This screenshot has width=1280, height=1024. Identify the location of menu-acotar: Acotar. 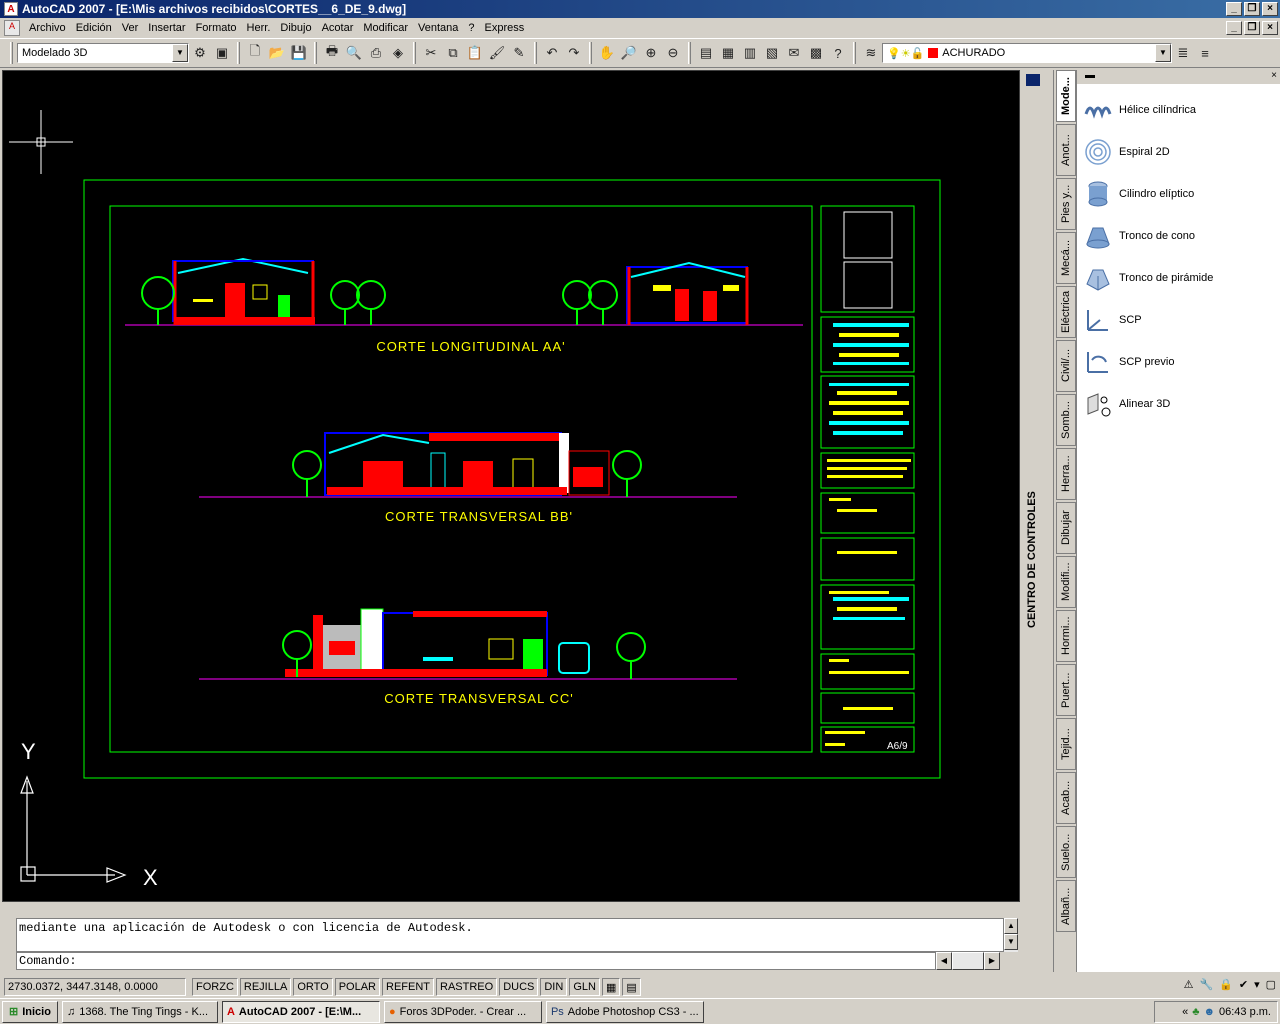
(338, 28).